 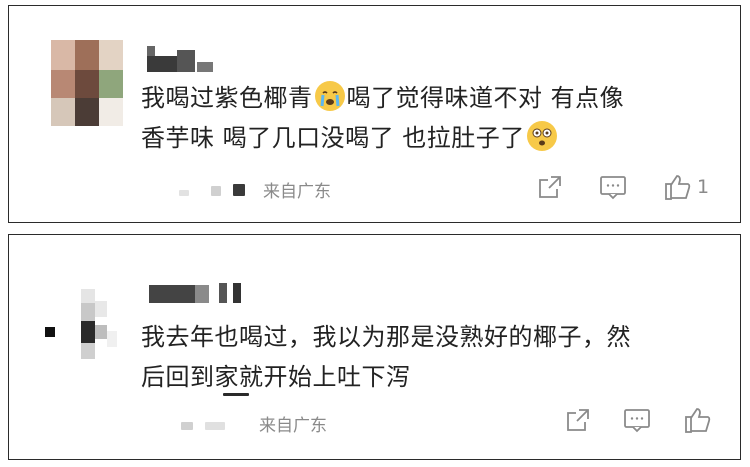 What do you see at coordinates (386, 357) in the screenshot?
I see `comment-text: 我去年也喝过，我以为那是没熟好的椰子，然 后回到家就开始上吐下泻` at bounding box center [386, 357].